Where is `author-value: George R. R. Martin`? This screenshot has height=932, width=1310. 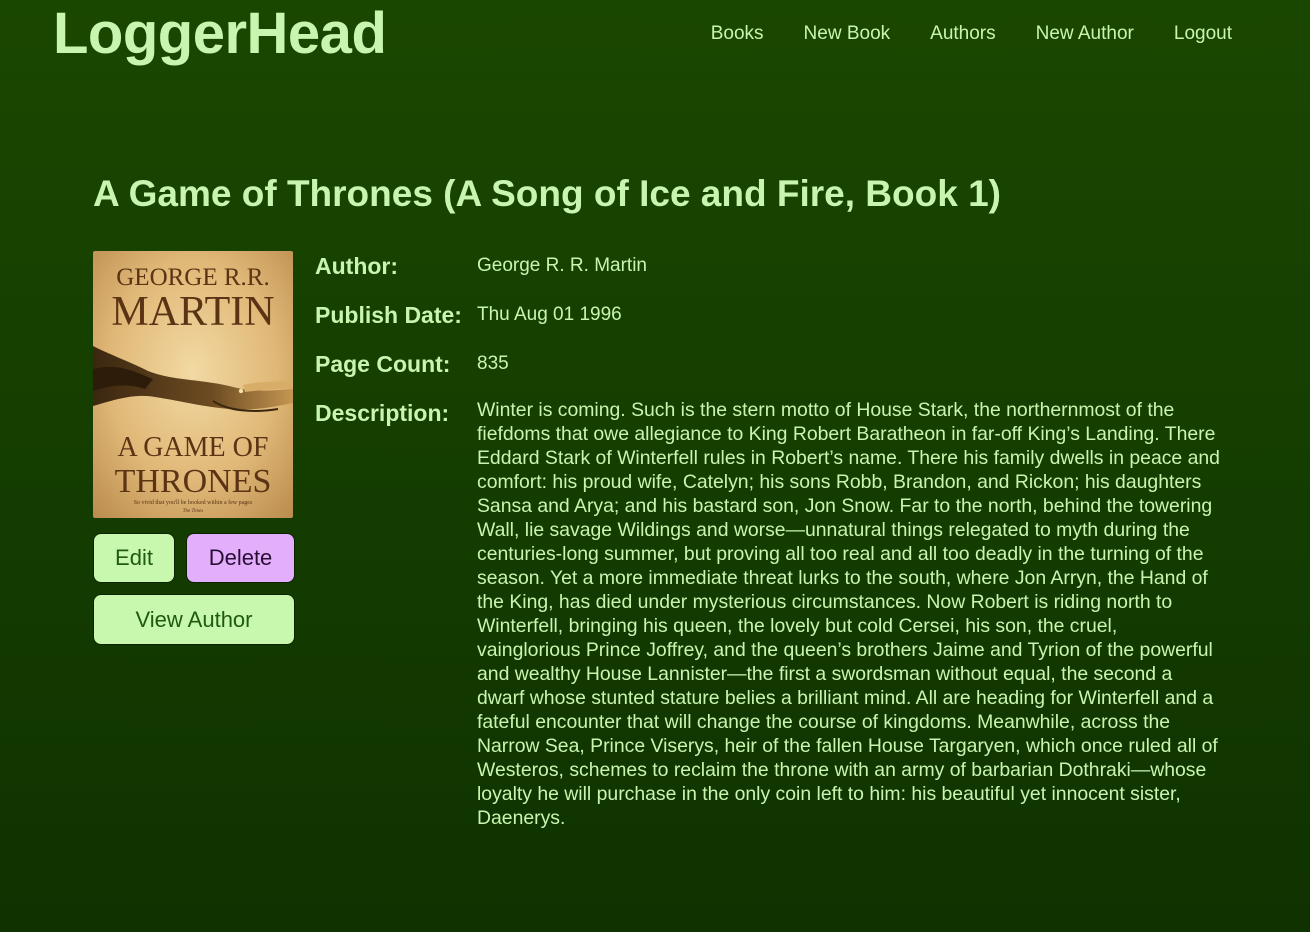 author-value: George R. R. Martin is located at coordinates (562, 265).